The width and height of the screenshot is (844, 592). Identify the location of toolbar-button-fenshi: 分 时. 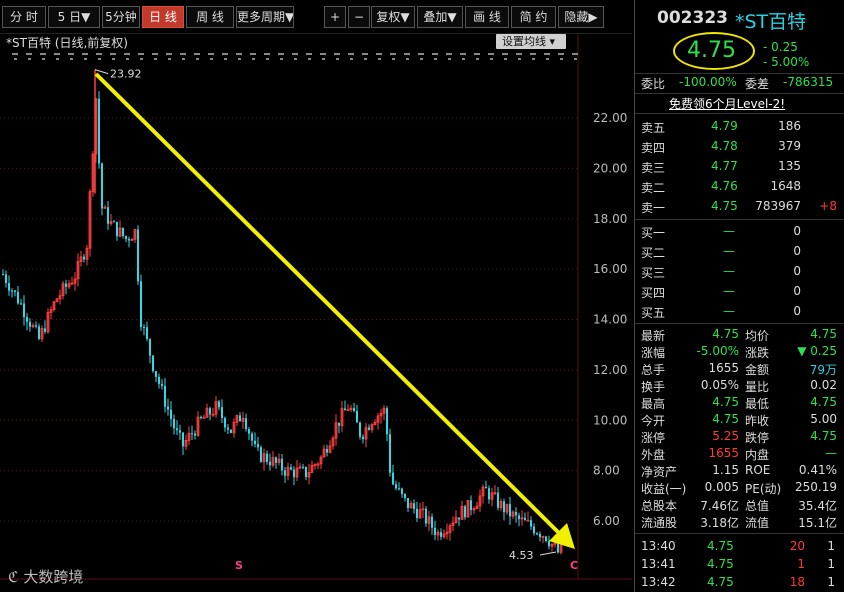
(24, 17).